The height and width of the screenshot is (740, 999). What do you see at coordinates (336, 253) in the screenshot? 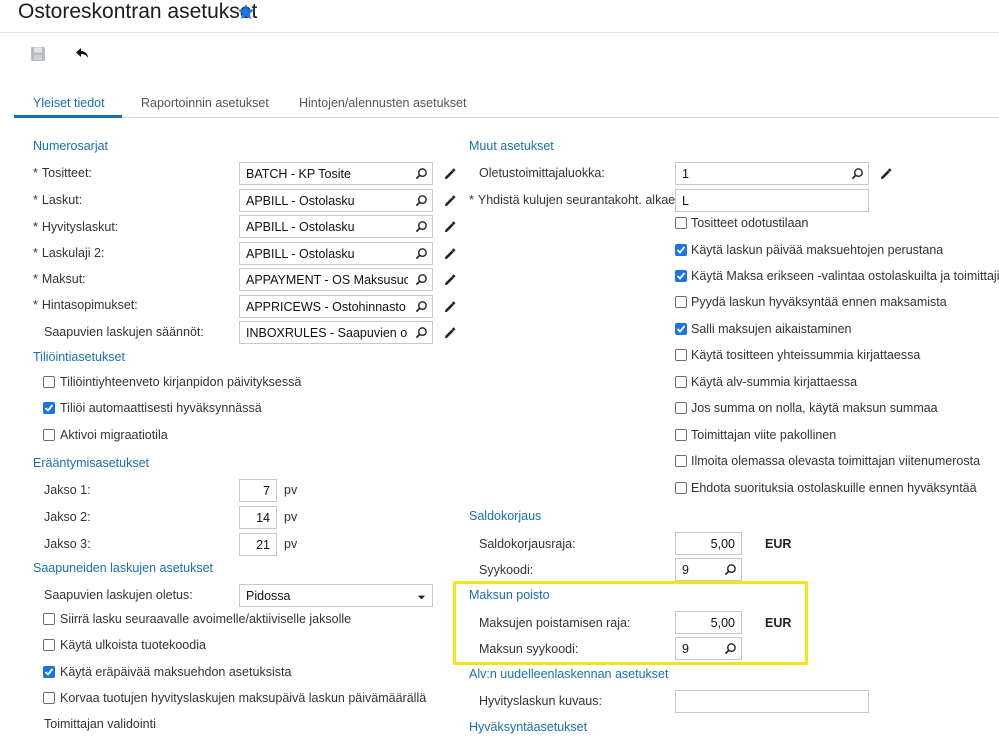
I see `laskulaji-2-field: APBILL - Ostolasku` at bounding box center [336, 253].